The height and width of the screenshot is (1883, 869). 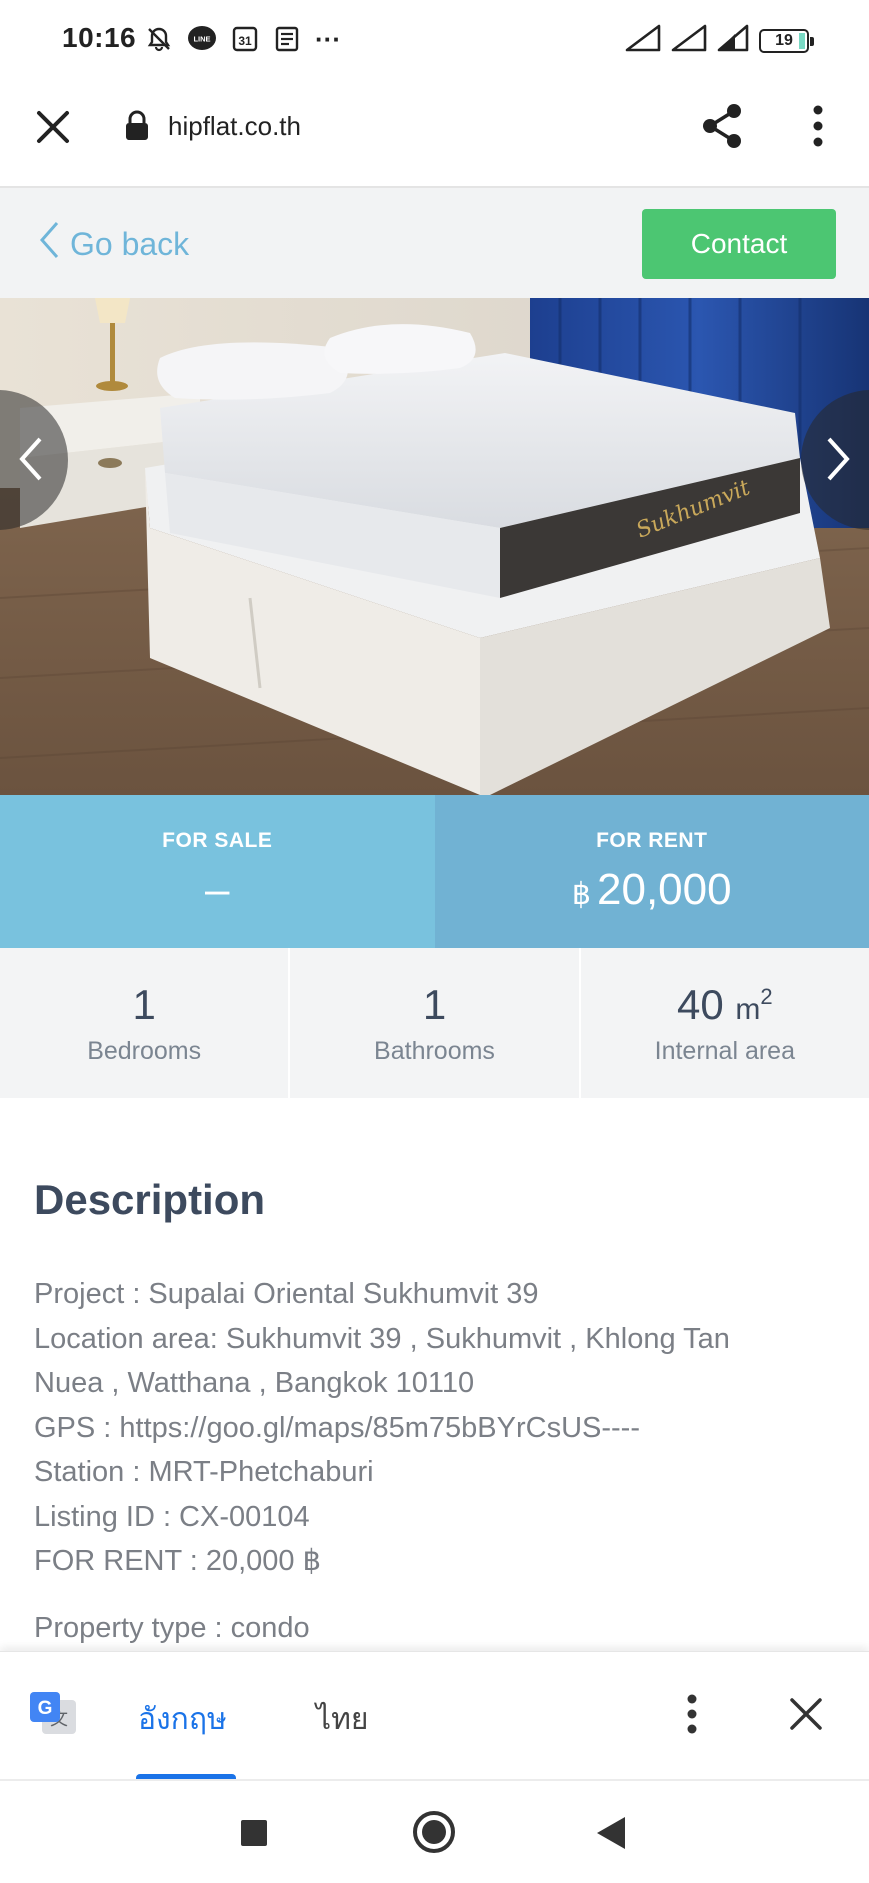 I want to click on google-translate-icon: 文 G, so click(x=53, y=1717).